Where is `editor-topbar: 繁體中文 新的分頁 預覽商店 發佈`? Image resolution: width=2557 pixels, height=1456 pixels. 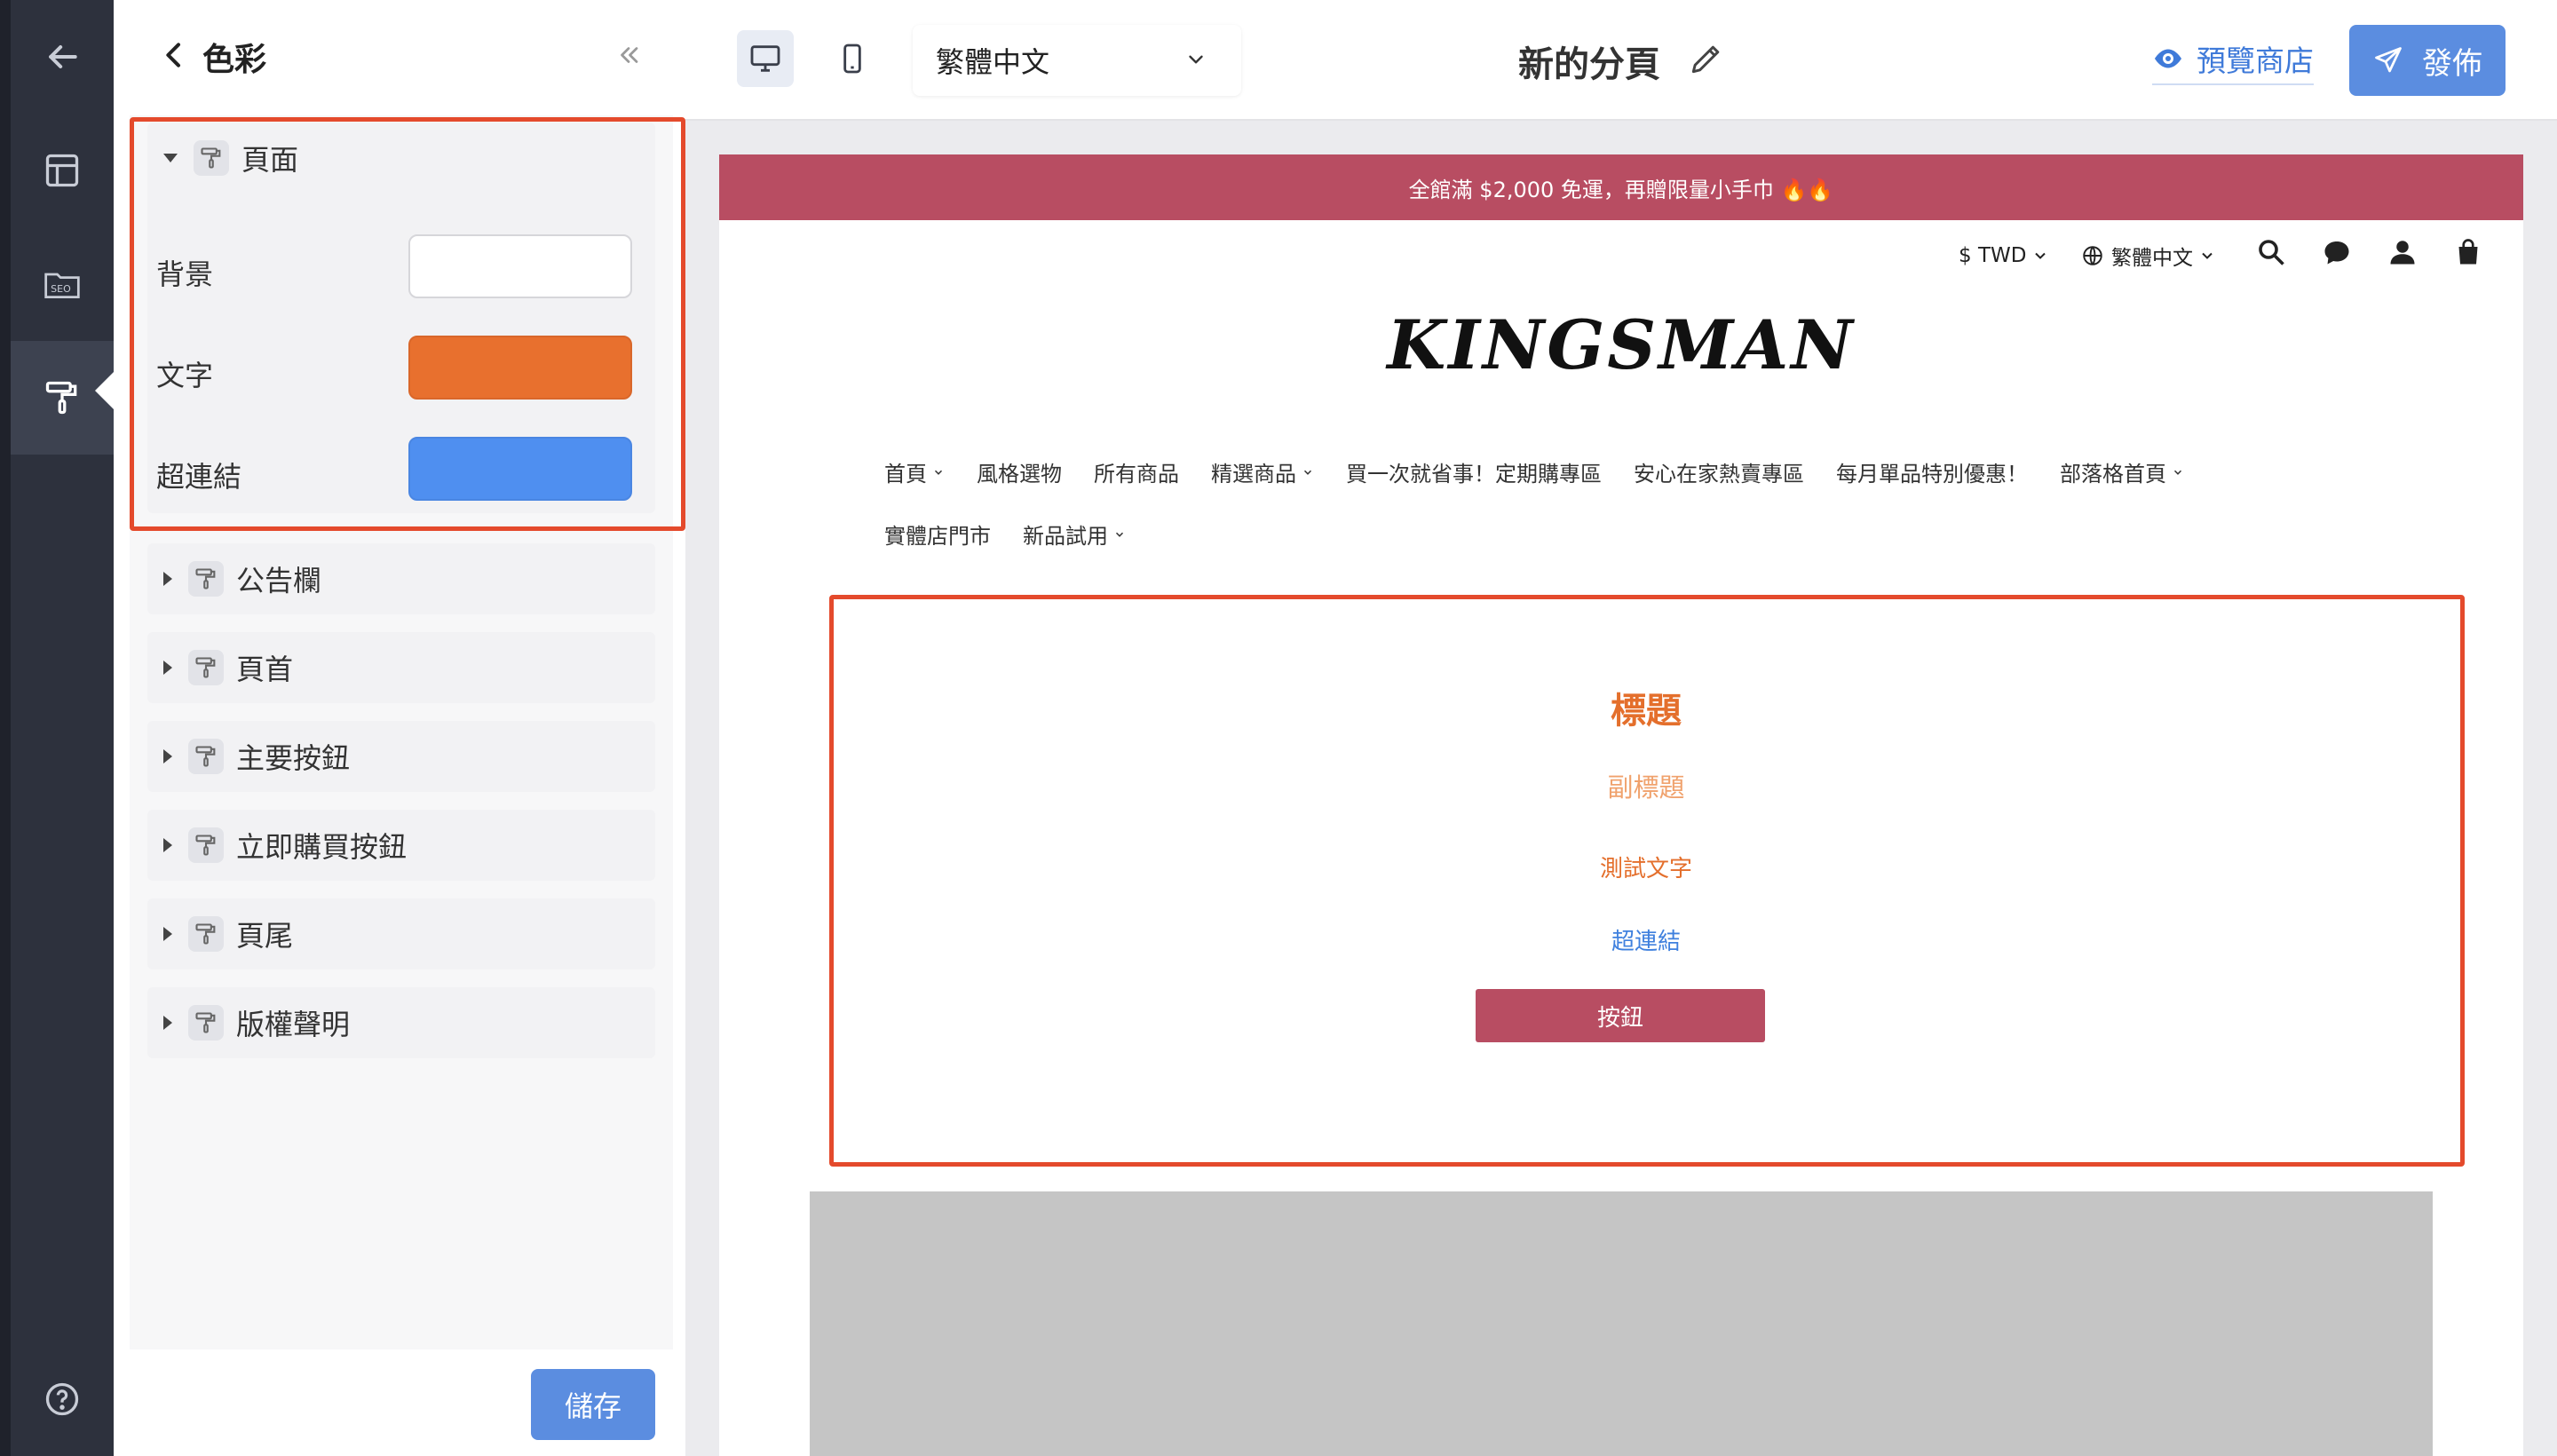
editor-topbar: 繁體中文 新的分頁 預覽商店 發佈 is located at coordinates (1621, 60).